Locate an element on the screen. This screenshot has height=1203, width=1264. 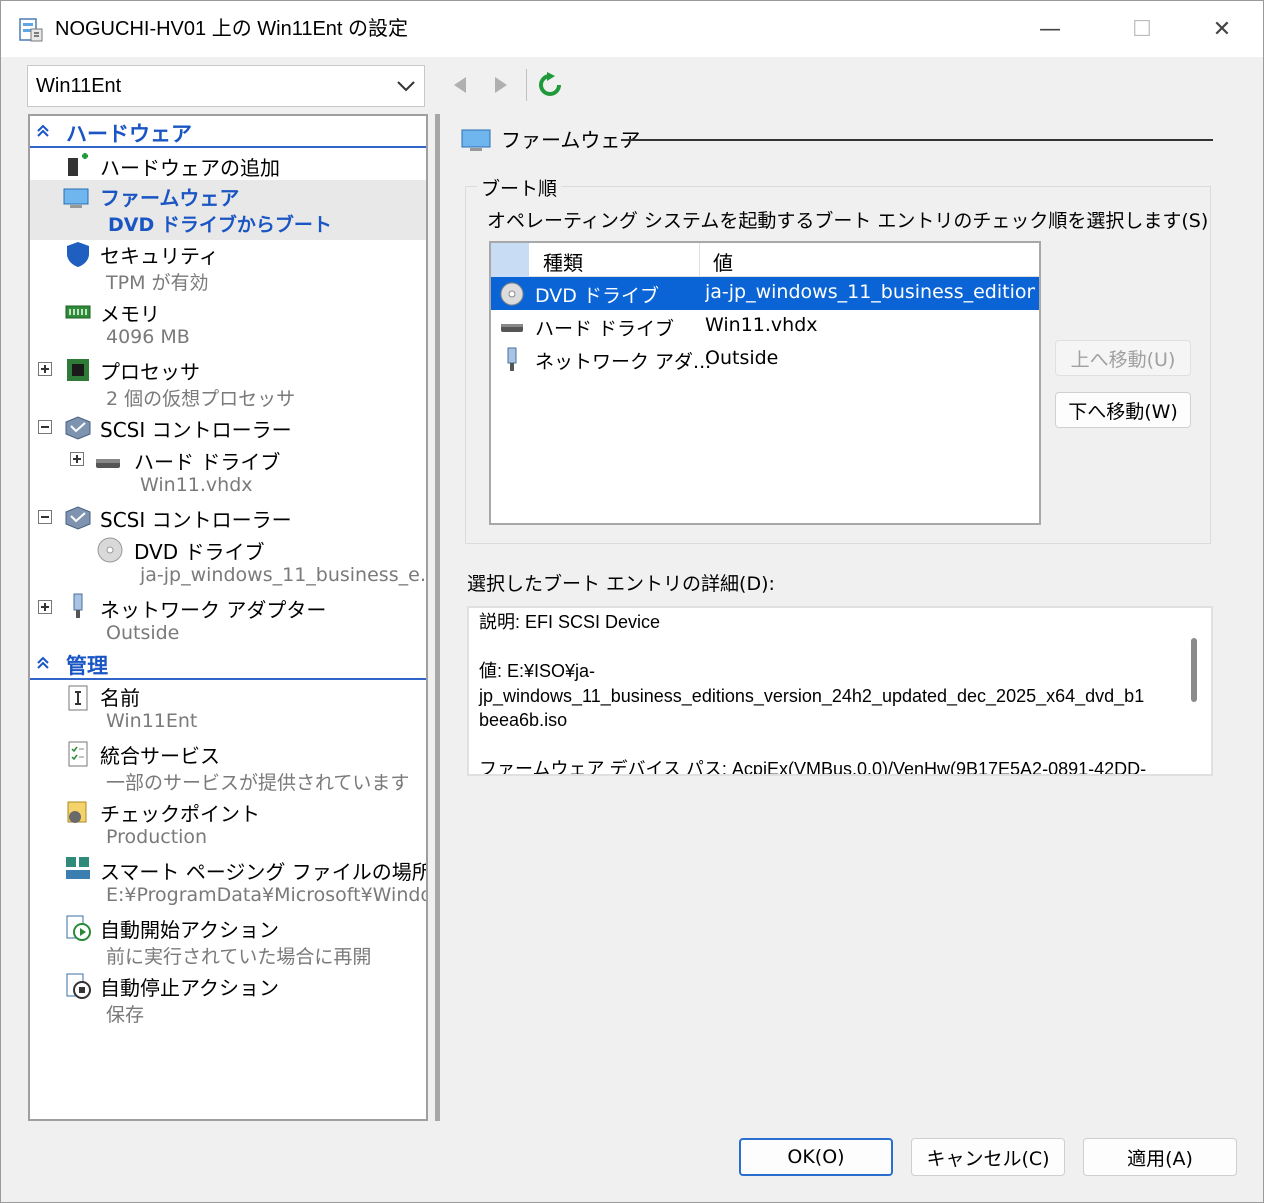
vm-selector: Win11Ent is located at coordinates (226, 86).